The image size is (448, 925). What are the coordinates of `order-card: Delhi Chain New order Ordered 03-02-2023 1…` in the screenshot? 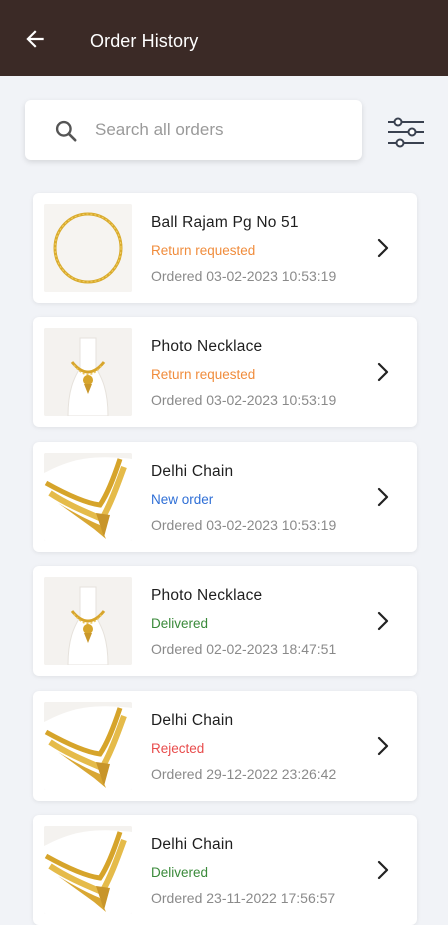 It's located at (225, 496).